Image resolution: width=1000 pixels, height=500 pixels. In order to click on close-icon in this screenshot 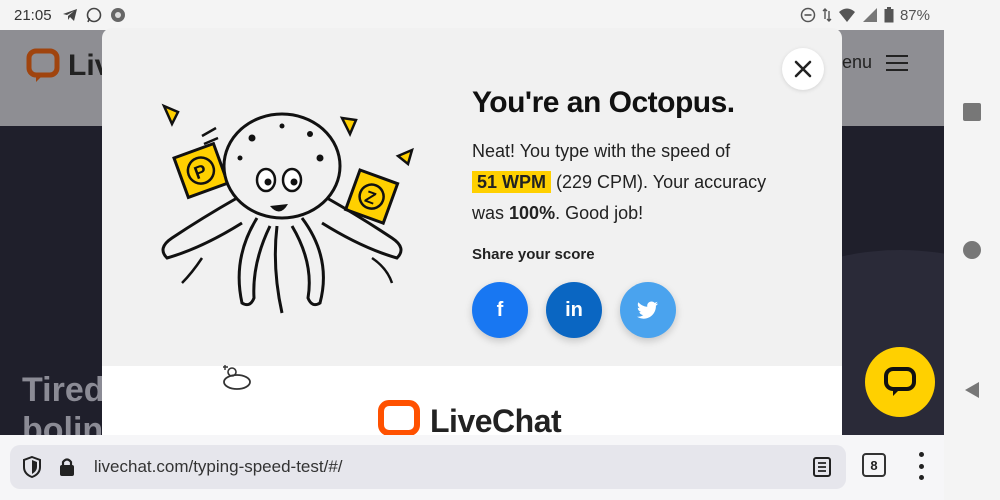, I will do `click(803, 69)`.